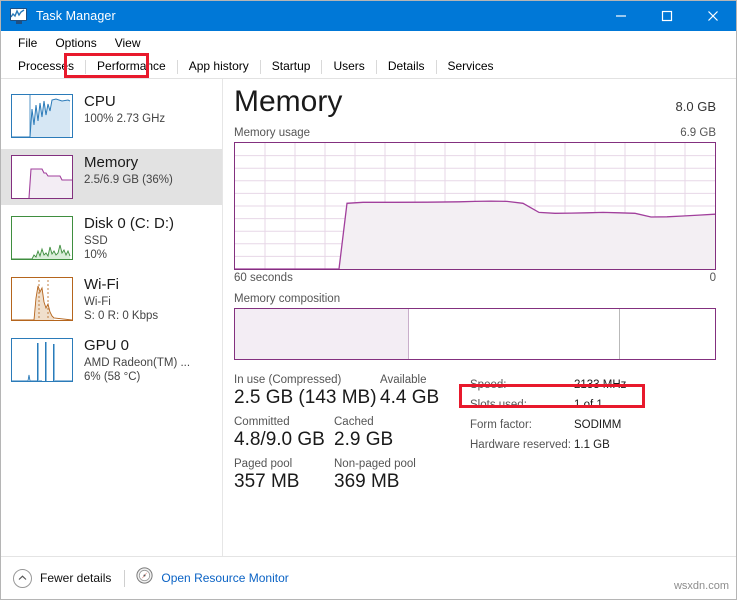 The image size is (737, 600). I want to click on stat-value: 1.1 GB, so click(592, 445).